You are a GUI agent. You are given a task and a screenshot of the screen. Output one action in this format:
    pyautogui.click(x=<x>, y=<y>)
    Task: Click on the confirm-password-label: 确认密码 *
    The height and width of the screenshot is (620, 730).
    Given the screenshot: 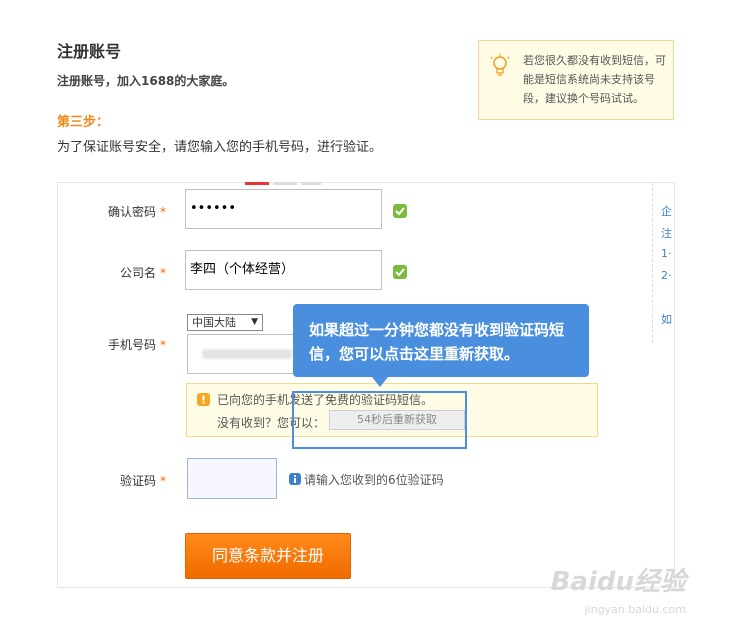 What is the action you would take?
    pyautogui.click(x=116, y=211)
    